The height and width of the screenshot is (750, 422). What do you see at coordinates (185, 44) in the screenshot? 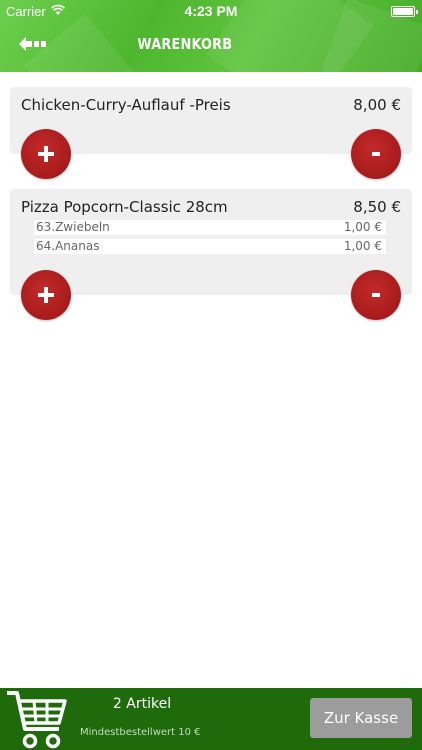
I see `page-title: WARENKORB` at bounding box center [185, 44].